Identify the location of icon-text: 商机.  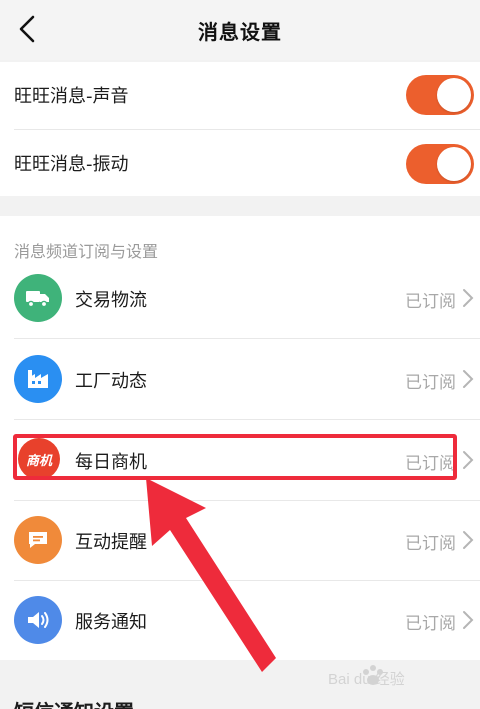
(38, 461).